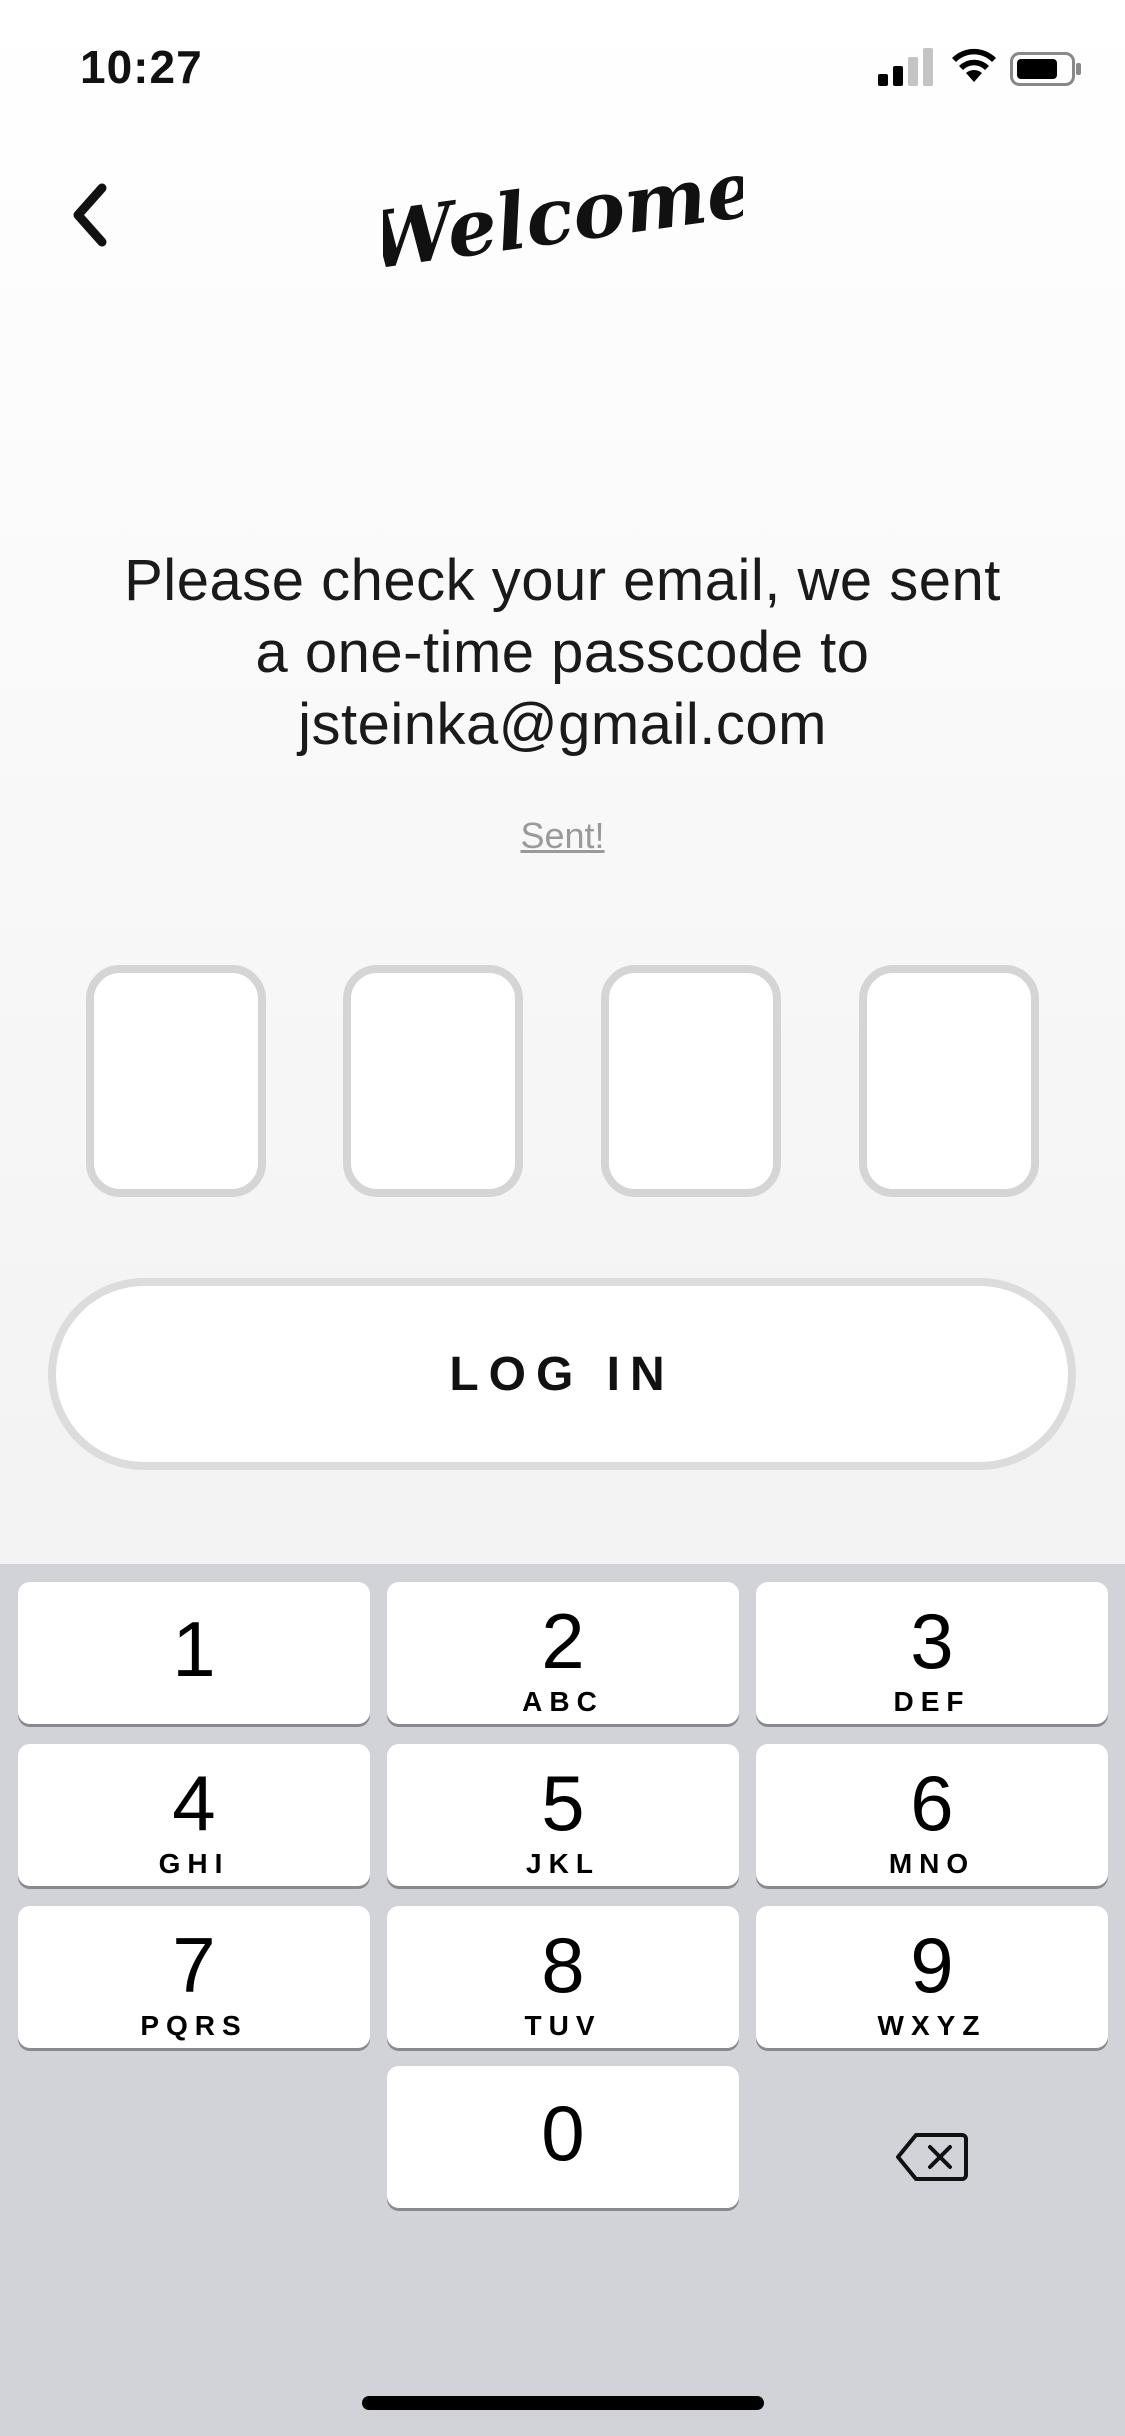 The width and height of the screenshot is (1125, 2436). I want to click on key-5: 5 JKL, so click(563, 1815).